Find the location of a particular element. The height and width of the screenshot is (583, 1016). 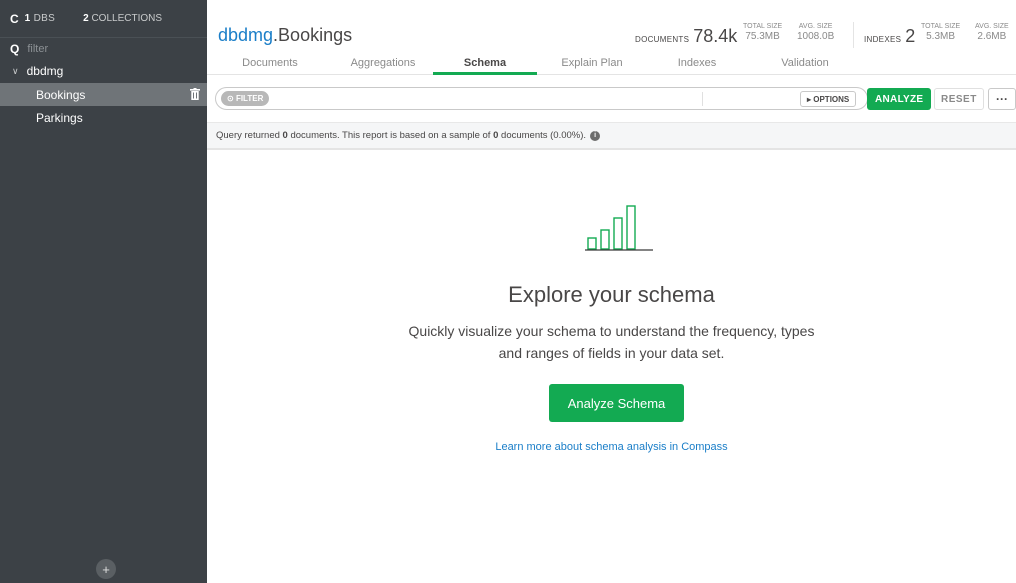

chevron-down-icon: ∨ is located at coordinates (15, 70).